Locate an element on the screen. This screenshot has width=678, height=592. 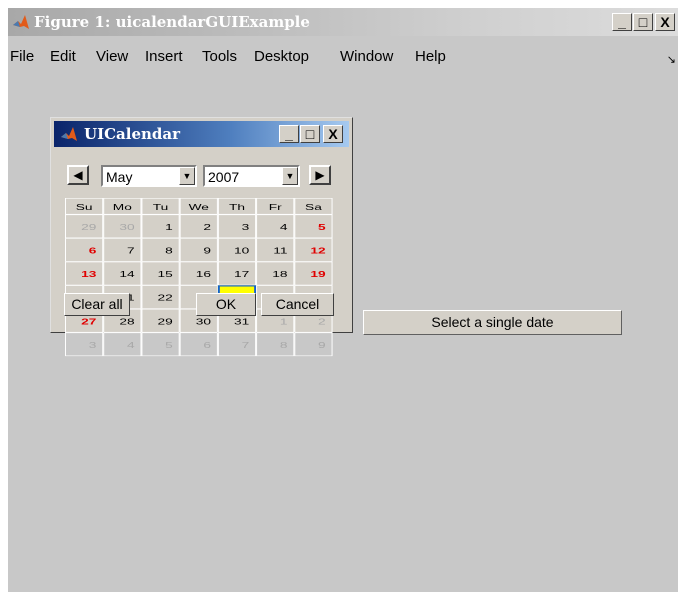
day-cell: 16 is located at coordinates (198, 273).